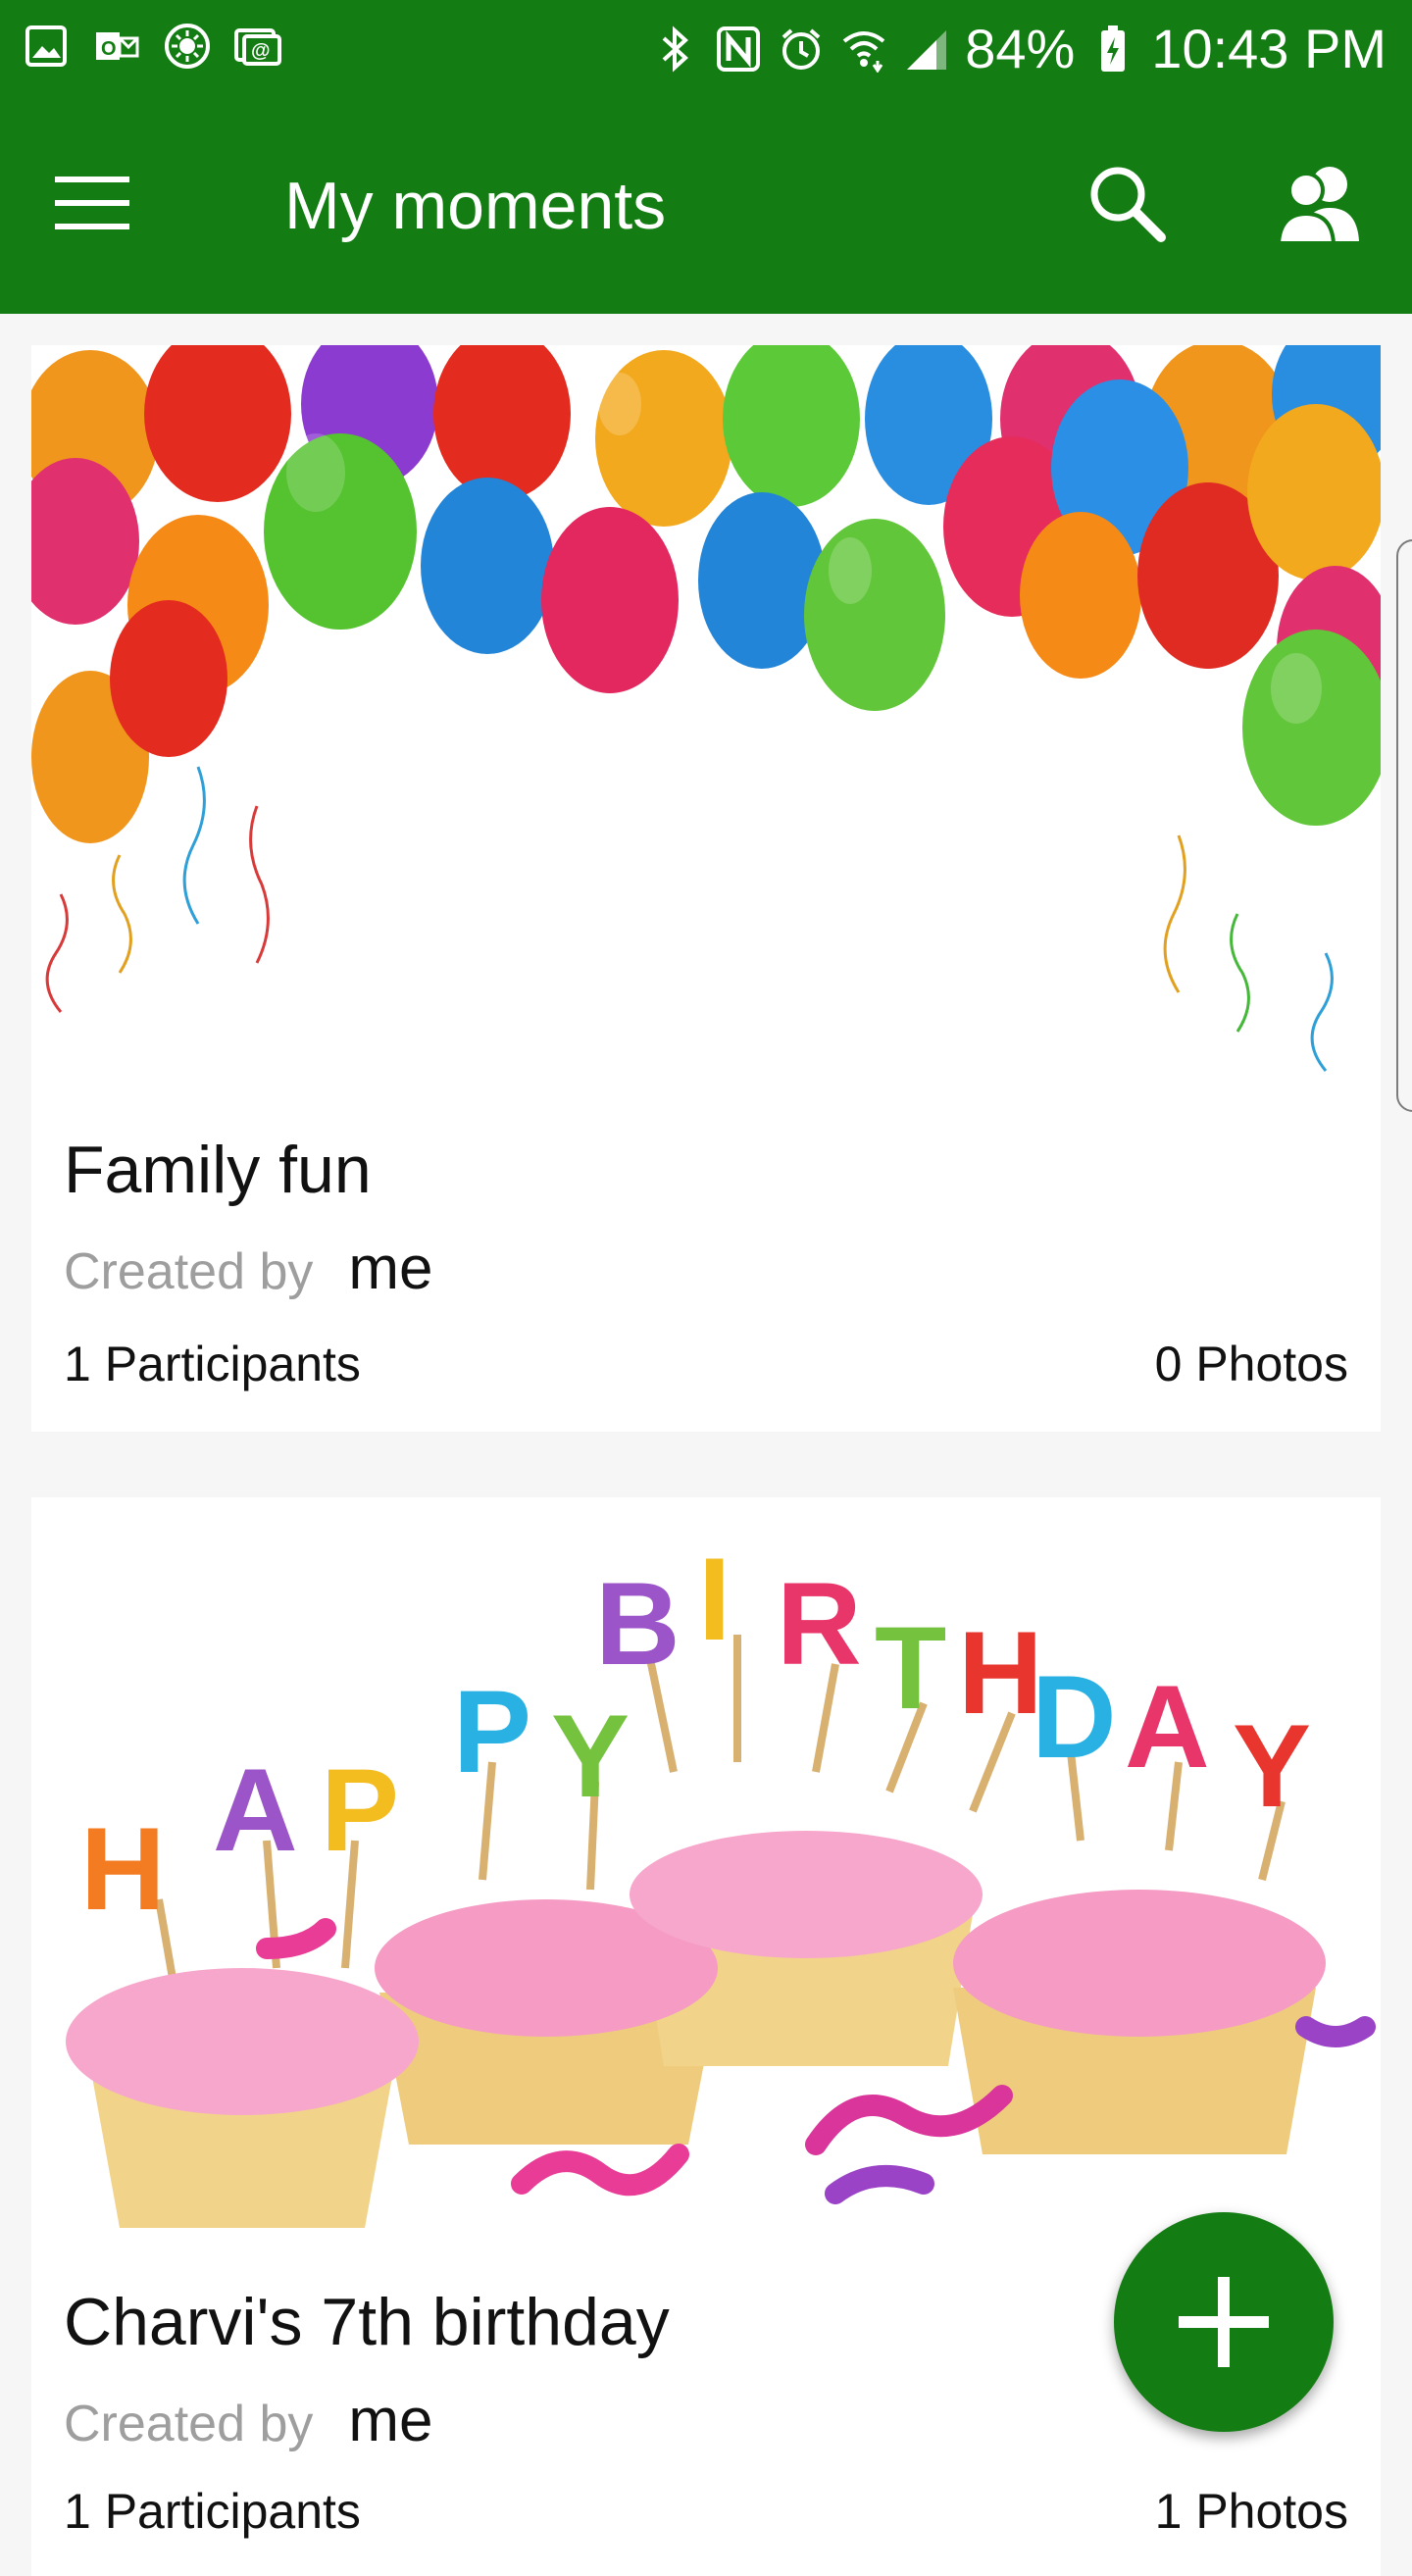  Describe the element at coordinates (863, 50) in the screenshot. I see `wifi-icon` at that location.